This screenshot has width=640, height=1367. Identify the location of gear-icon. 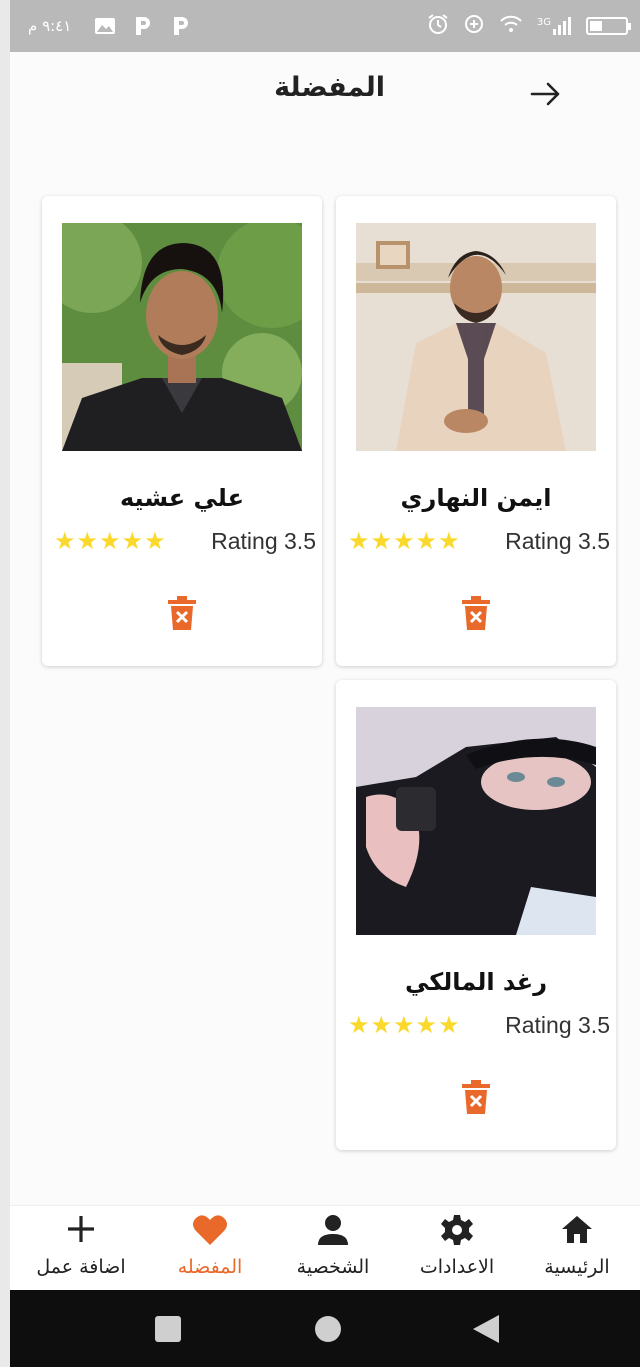
(457, 1231).